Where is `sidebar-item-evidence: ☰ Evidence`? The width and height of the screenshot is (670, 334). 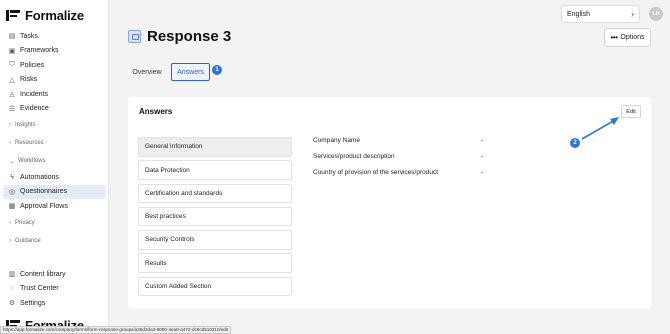
sidebar-item-evidence: ☰ Evidence is located at coordinates (54, 109).